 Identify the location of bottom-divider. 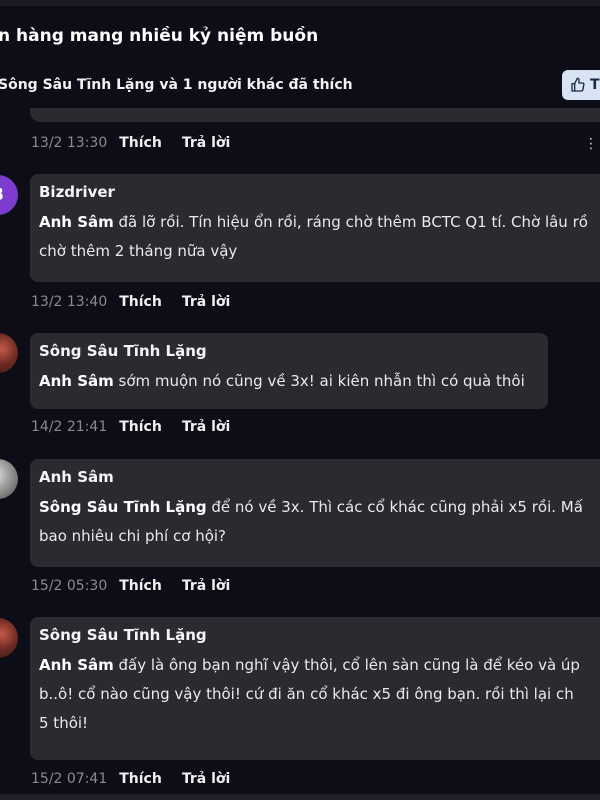
(300, 797).